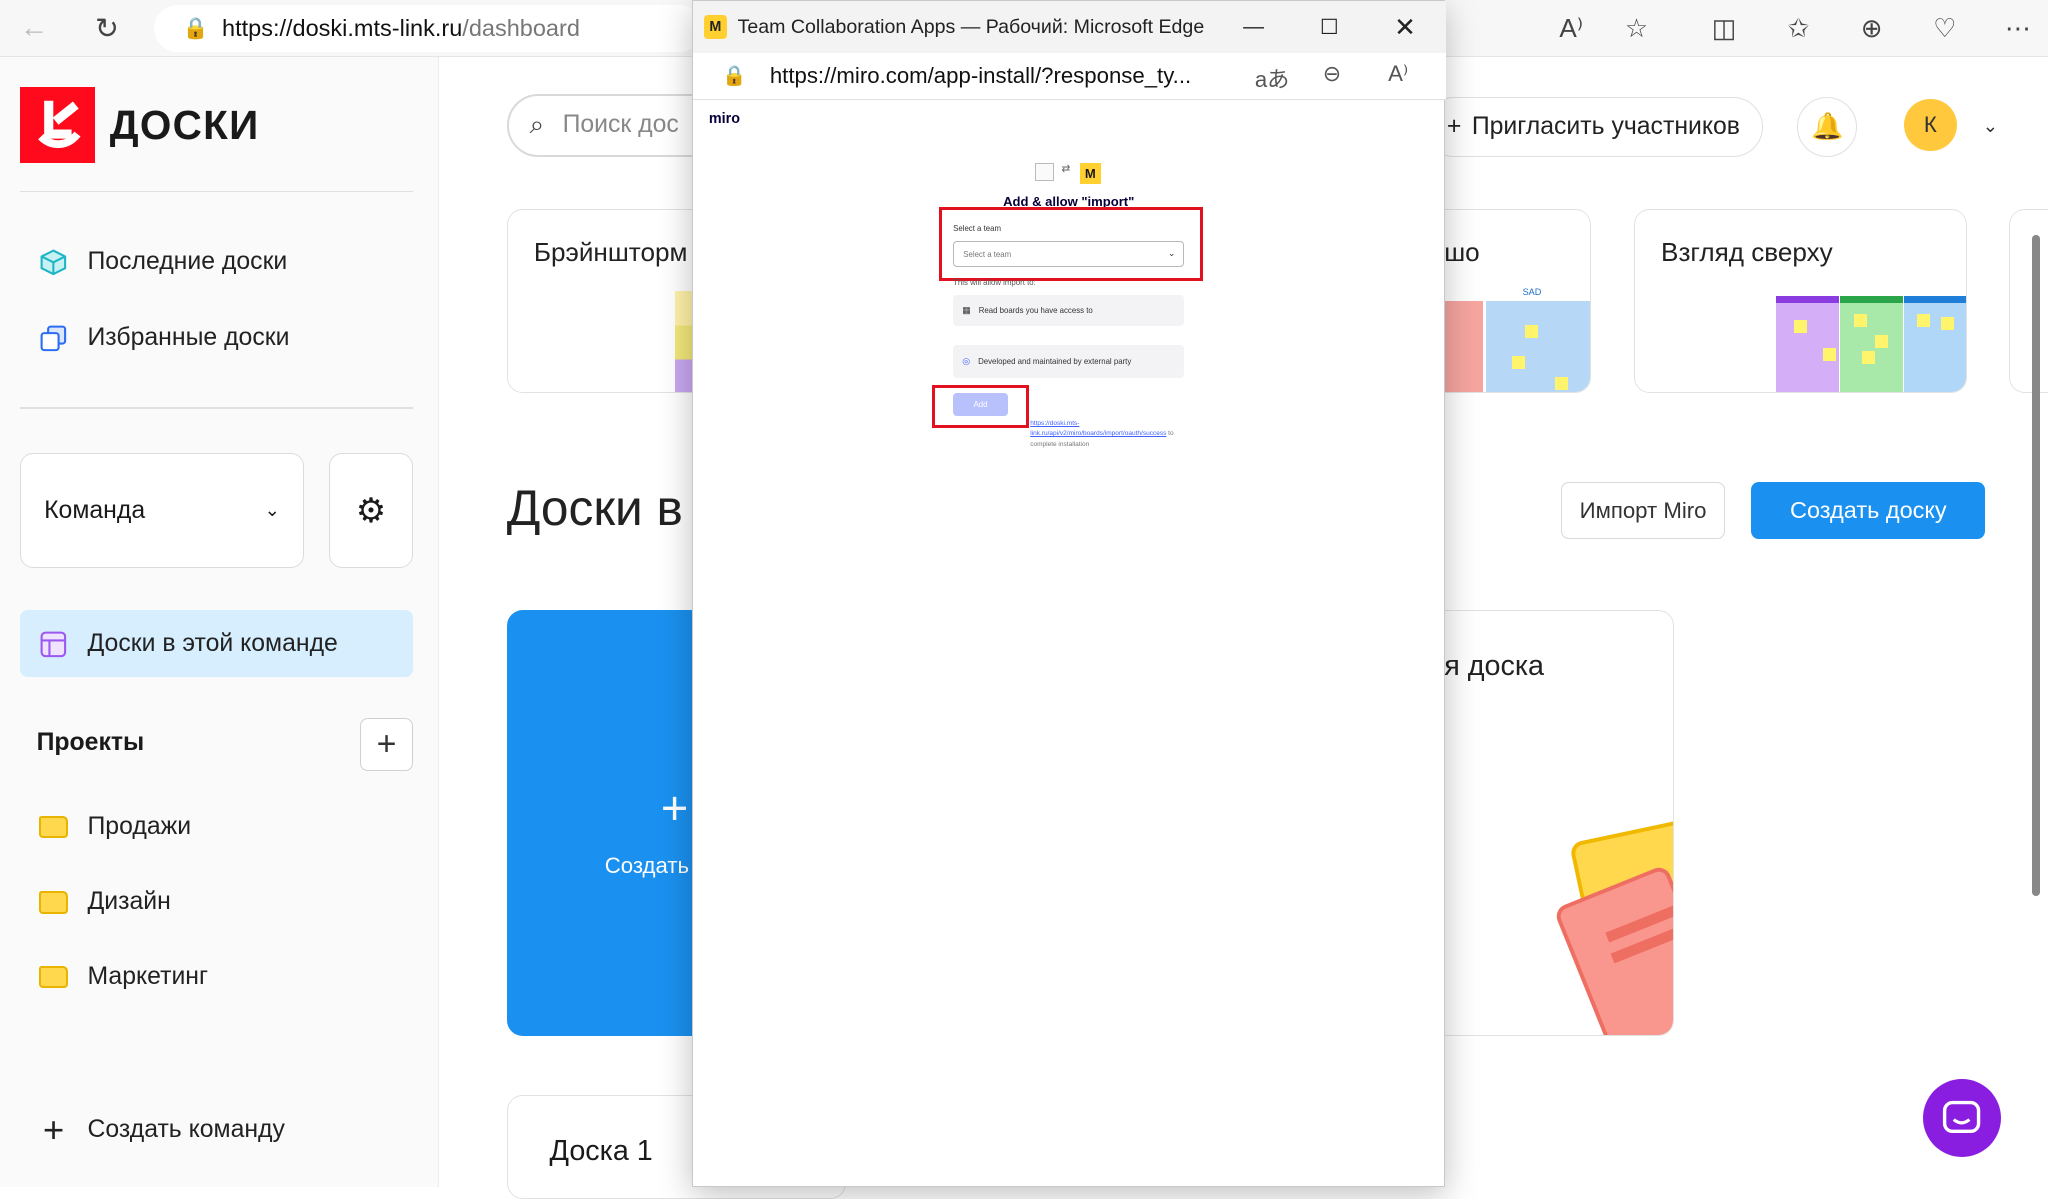 The image size is (2048, 1199). Describe the element at coordinates (162, 262) in the screenshot. I see `sidebar-item-recent: Последние доски` at that location.